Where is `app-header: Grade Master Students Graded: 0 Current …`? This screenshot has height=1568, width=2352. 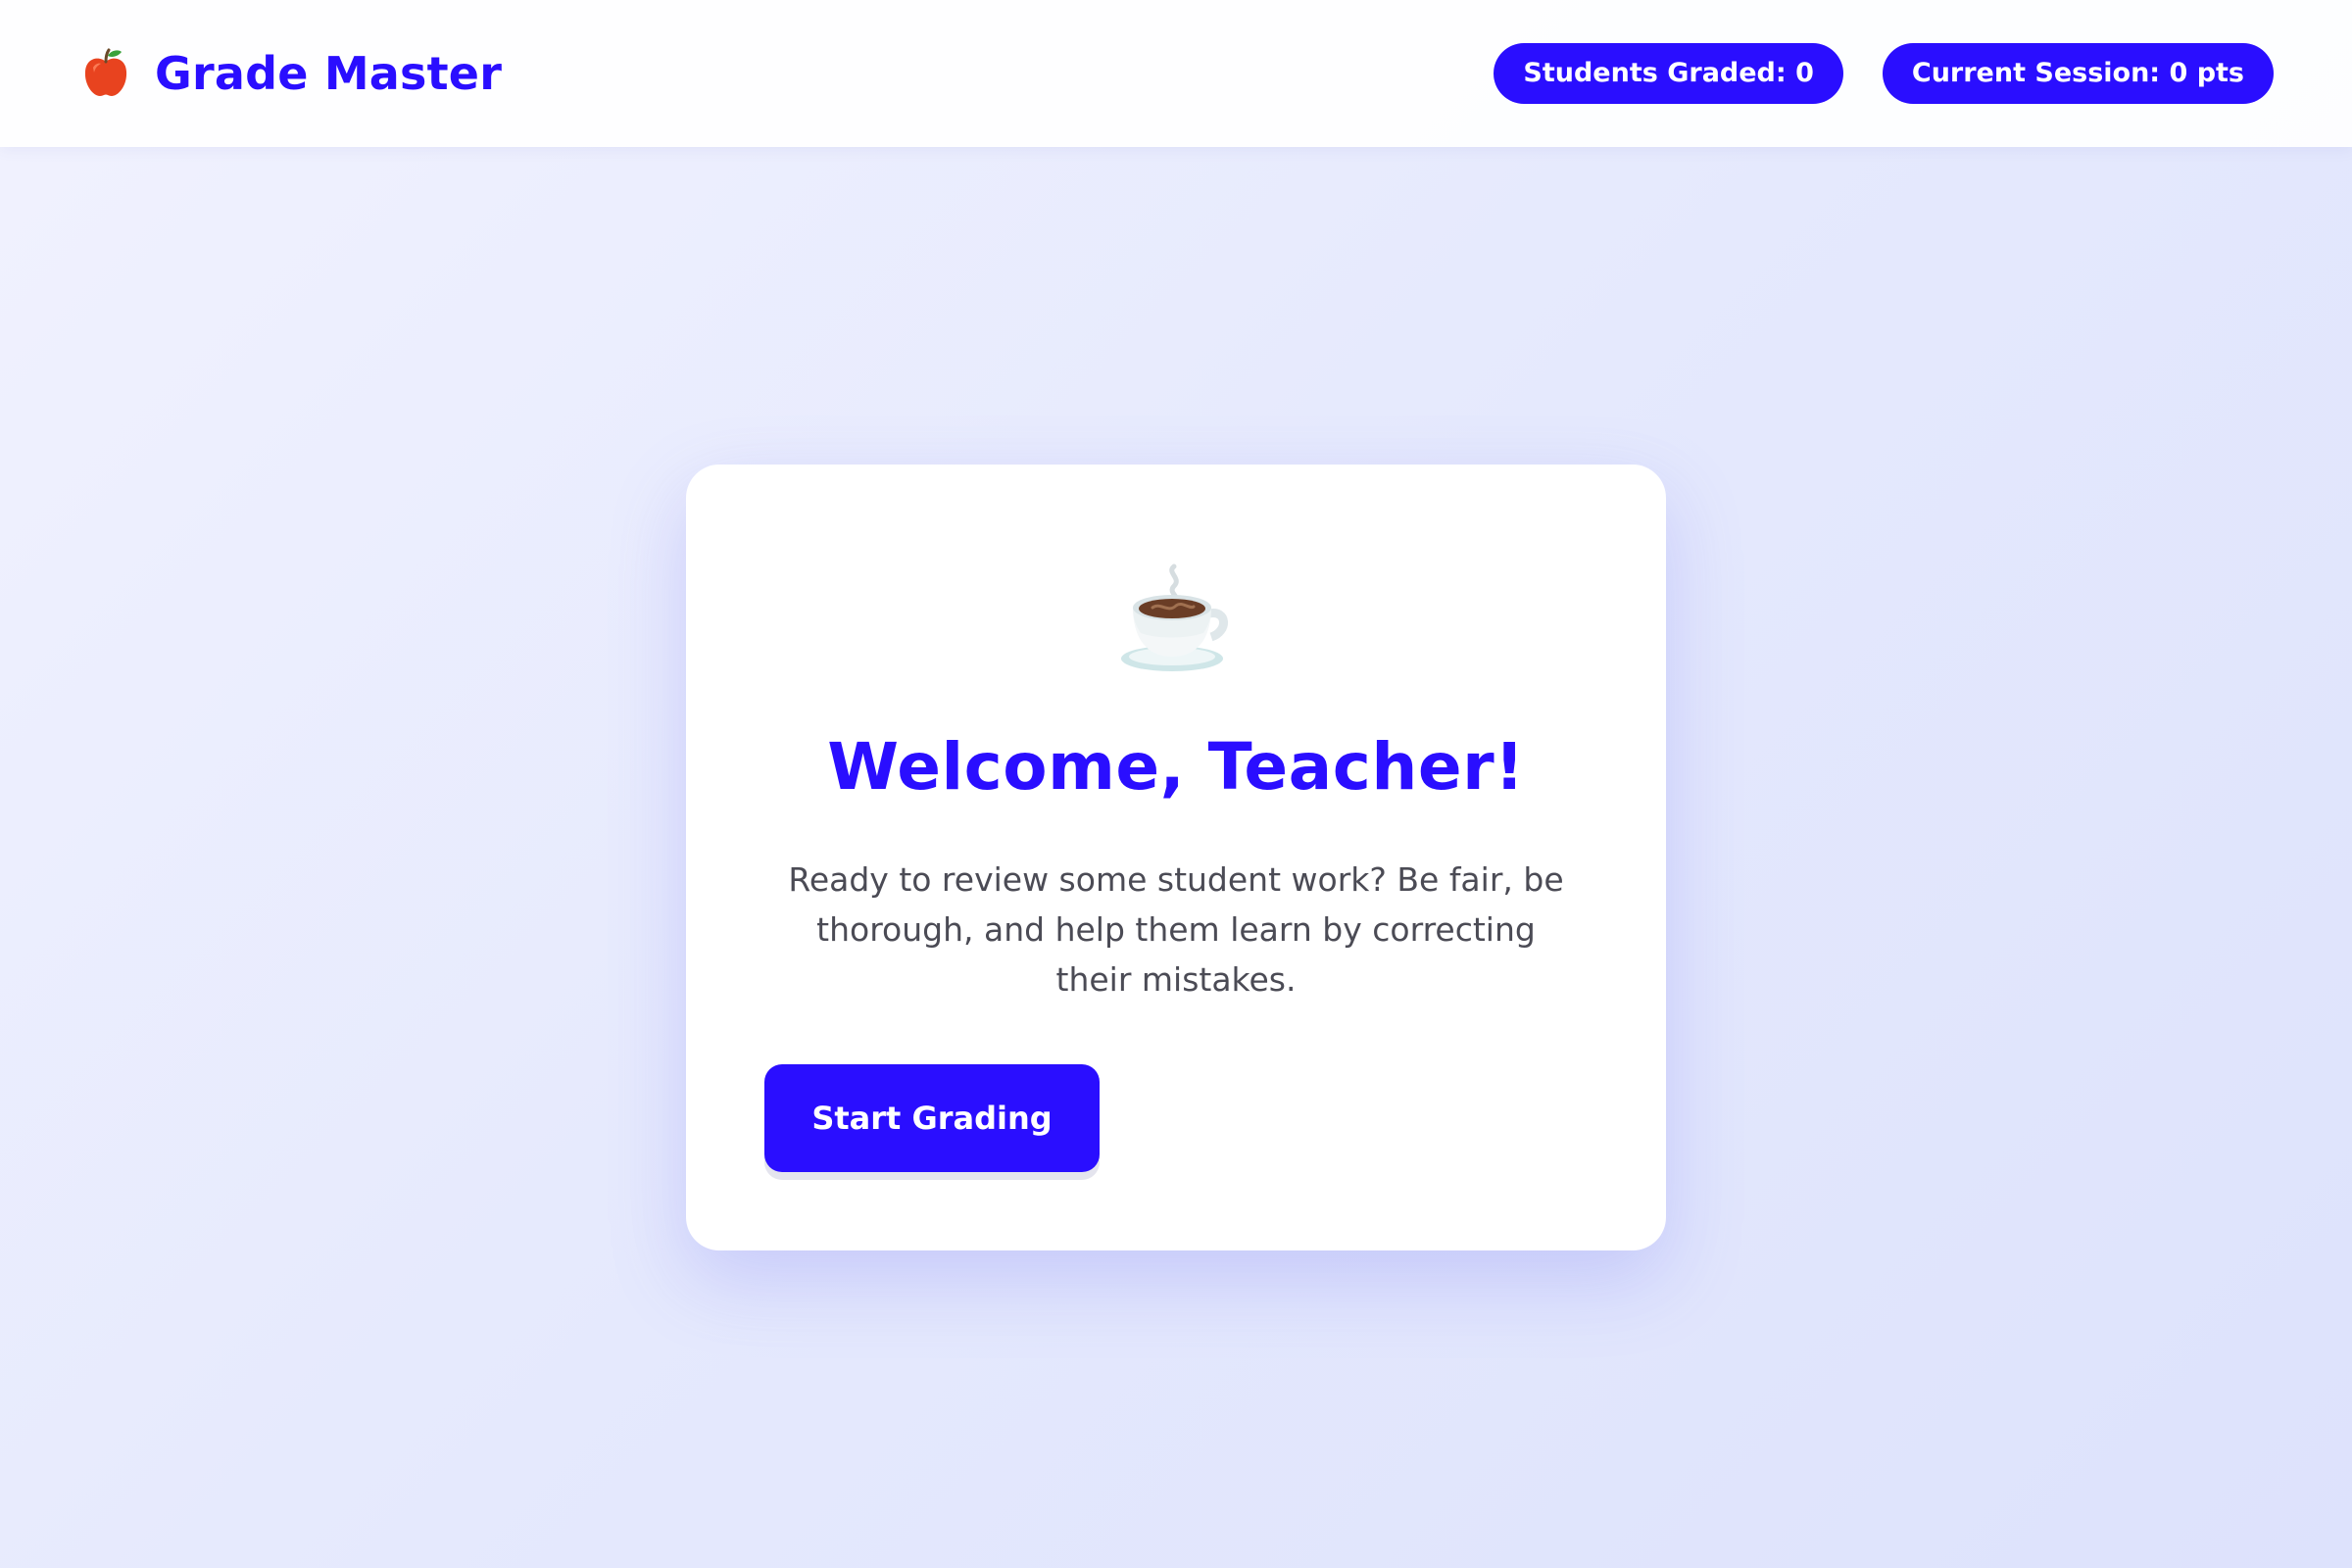 app-header: Grade Master Students Graded: 0 Current … is located at coordinates (1176, 73).